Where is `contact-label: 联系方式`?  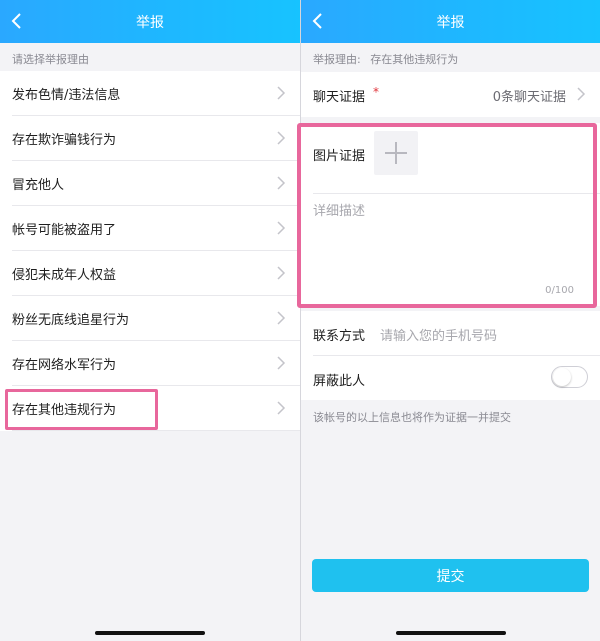
contact-label: 联系方式 is located at coordinates (339, 336).